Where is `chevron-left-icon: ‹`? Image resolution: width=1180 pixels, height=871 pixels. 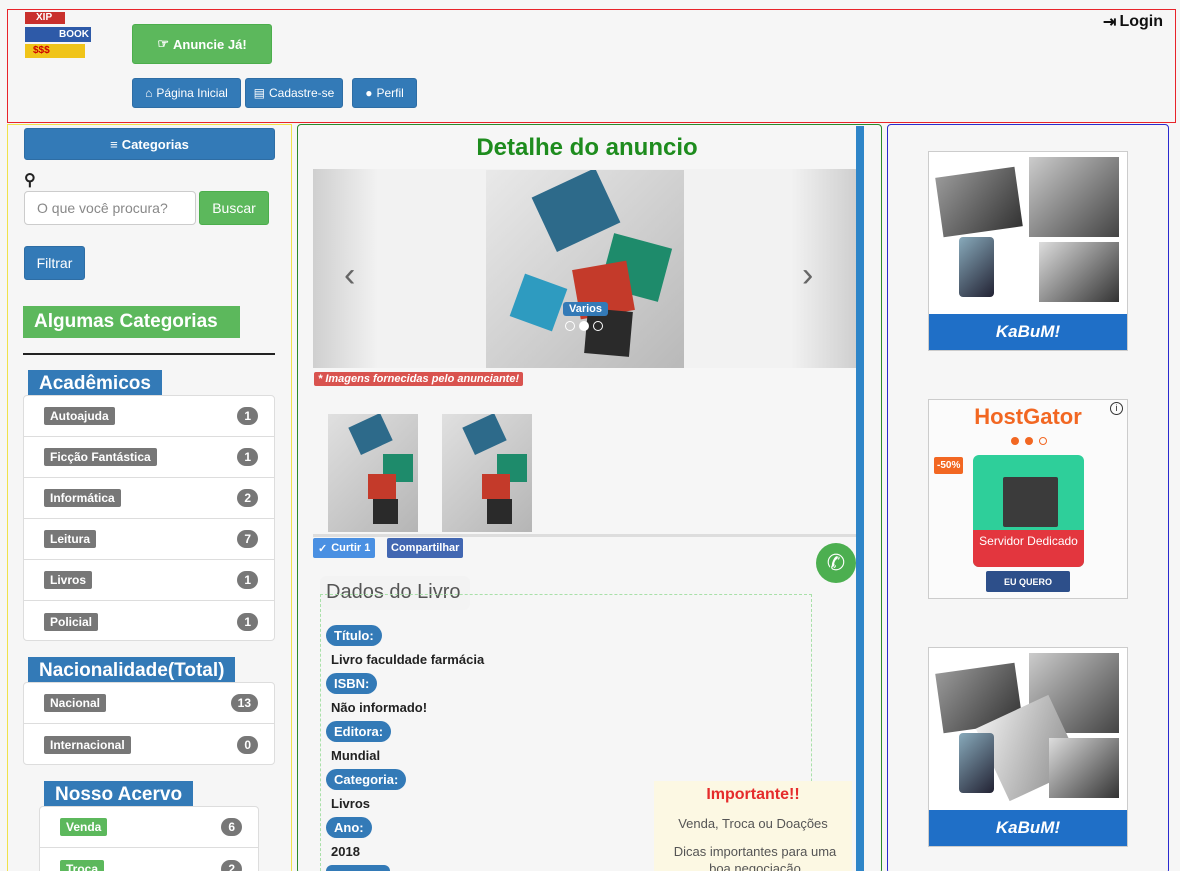 chevron-left-icon: ‹ is located at coordinates (349, 275).